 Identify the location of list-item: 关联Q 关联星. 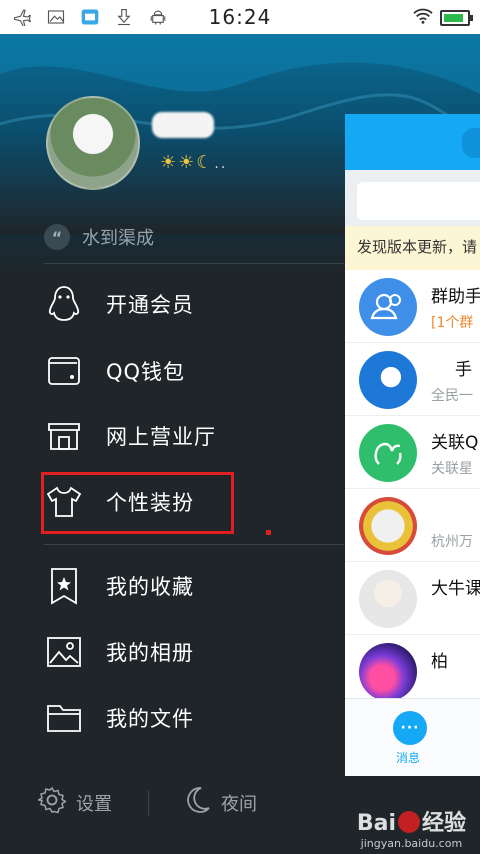
(412, 452).